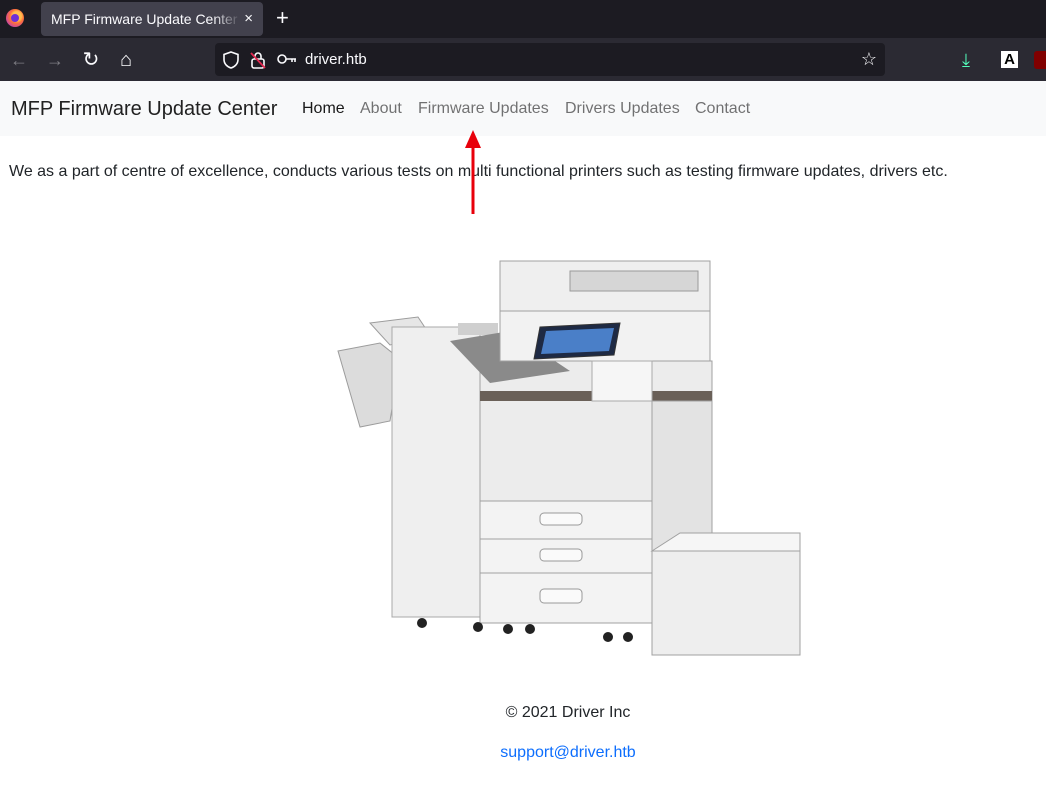  What do you see at coordinates (258, 59) in the screenshot?
I see `insecure-lock-icon` at bounding box center [258, 59].